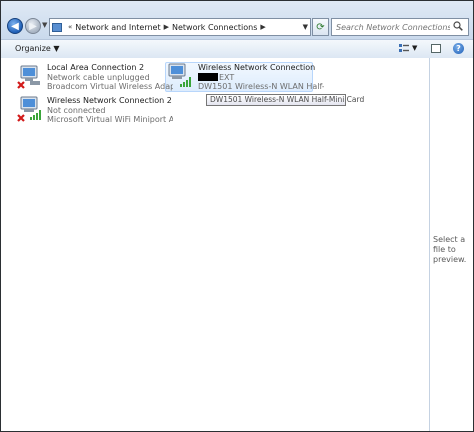  I want to click on preview-pane: Select a file to preview., so click(451, 244).